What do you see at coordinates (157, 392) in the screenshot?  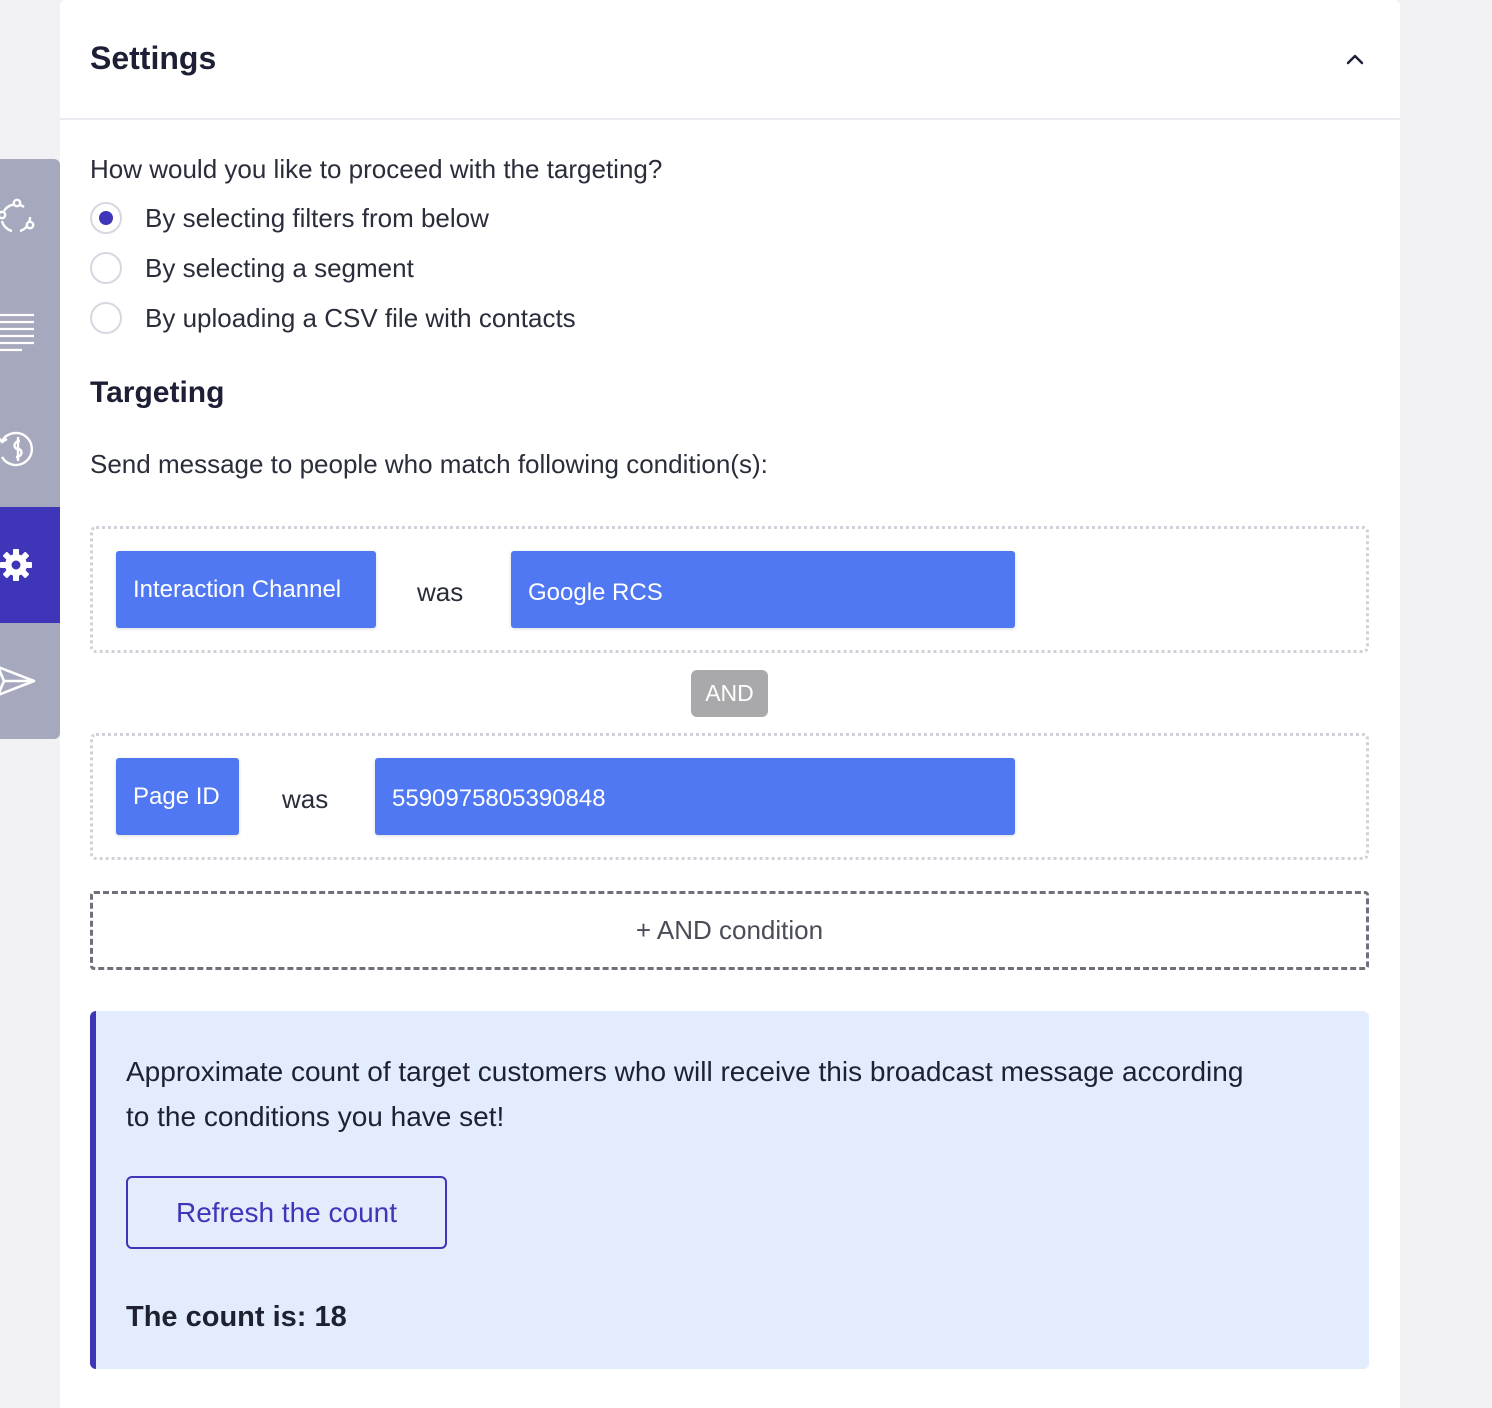 I see `targeting-title: Targeting` at bounding box center [157, 392].